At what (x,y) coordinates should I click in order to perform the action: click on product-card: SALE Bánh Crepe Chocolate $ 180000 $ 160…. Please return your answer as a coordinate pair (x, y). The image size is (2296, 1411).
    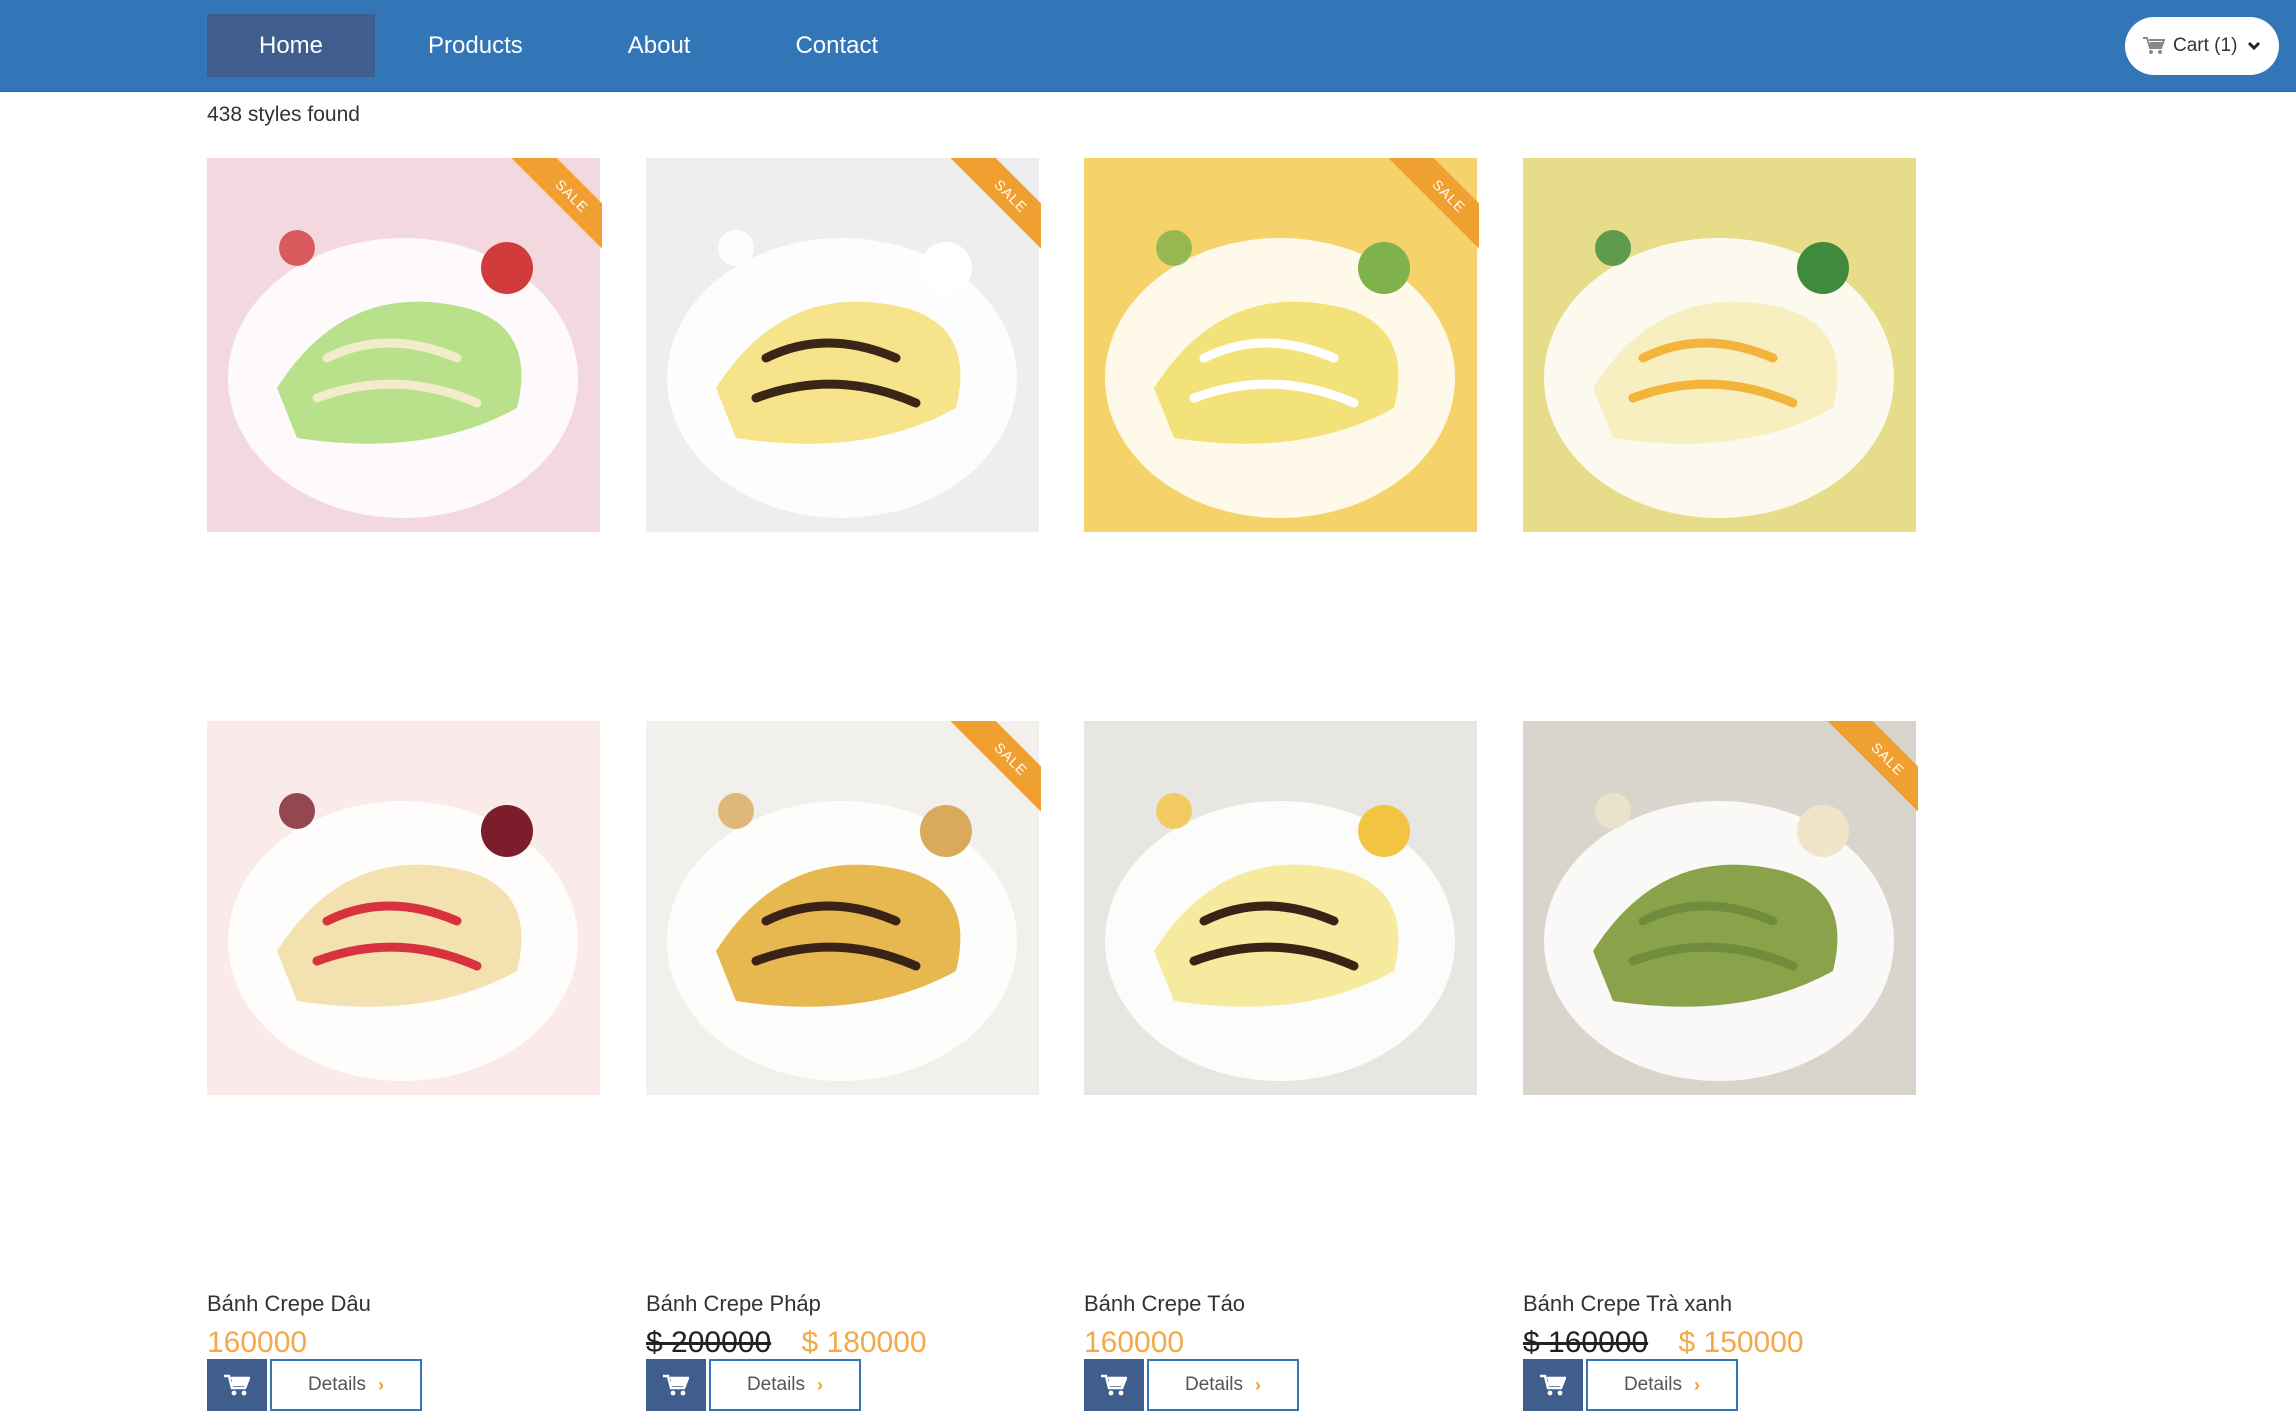
    Looking at the image, I should click on (861, 503).